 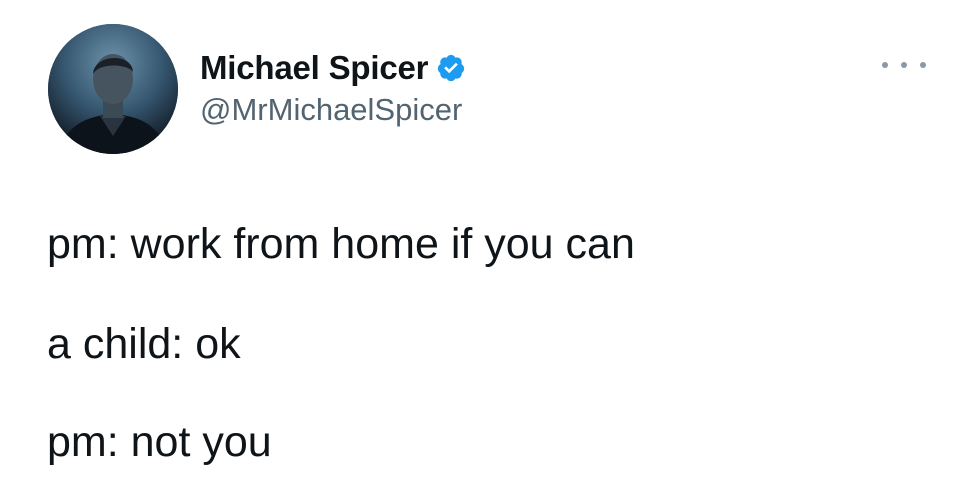 I want to click on tweet-text-line: pm: work from home if you can, so click(x=341, y=244).